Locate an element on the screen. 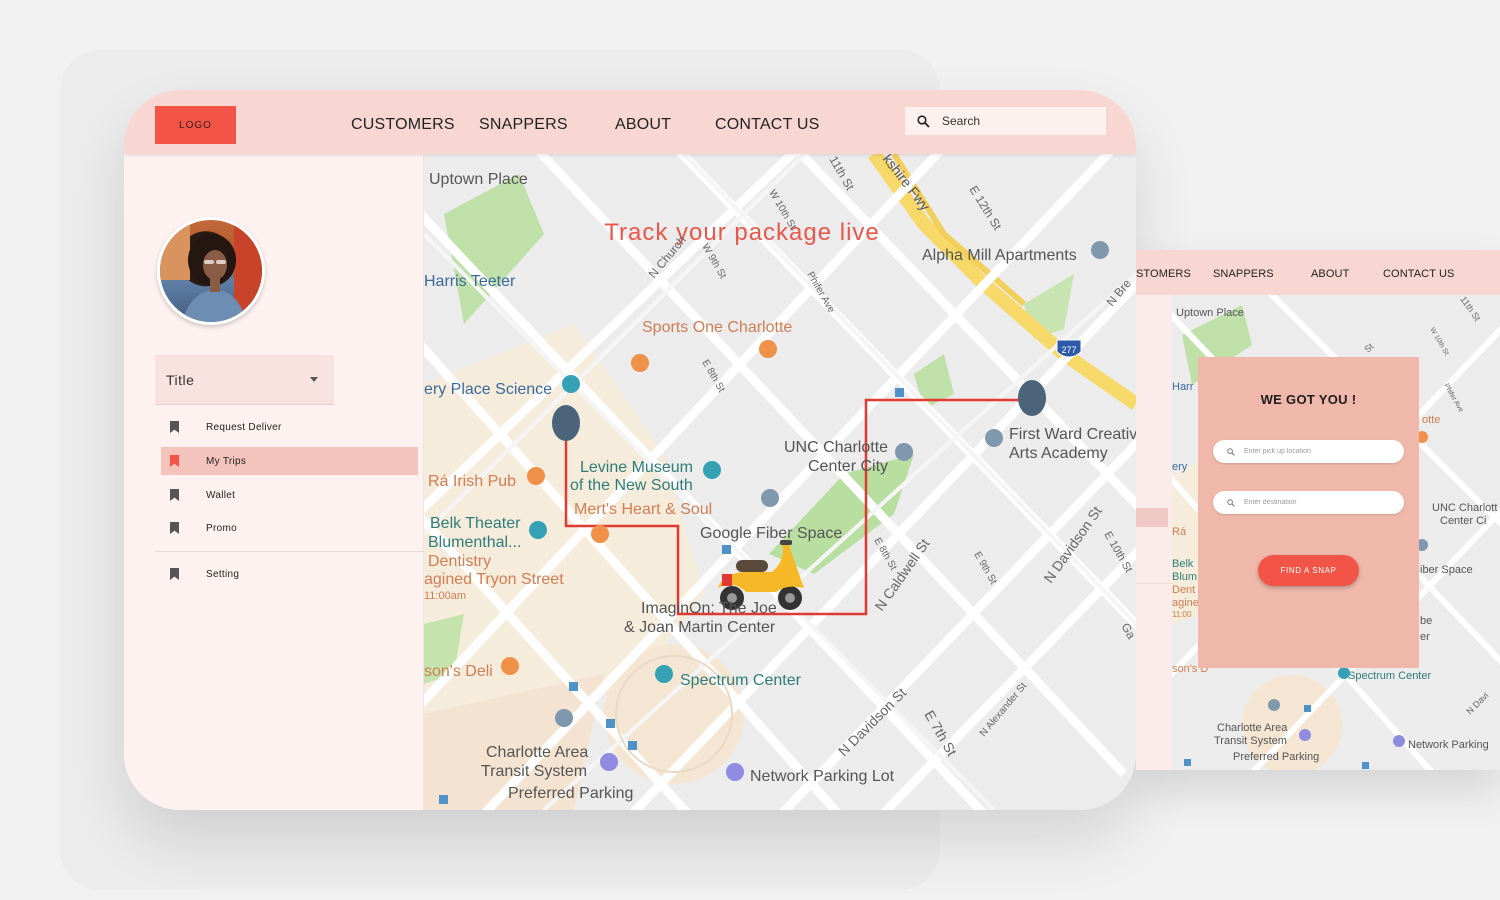 This screenshot has width=1500, height=900. svg-text: Dent is located at coordinates (1183, 590).